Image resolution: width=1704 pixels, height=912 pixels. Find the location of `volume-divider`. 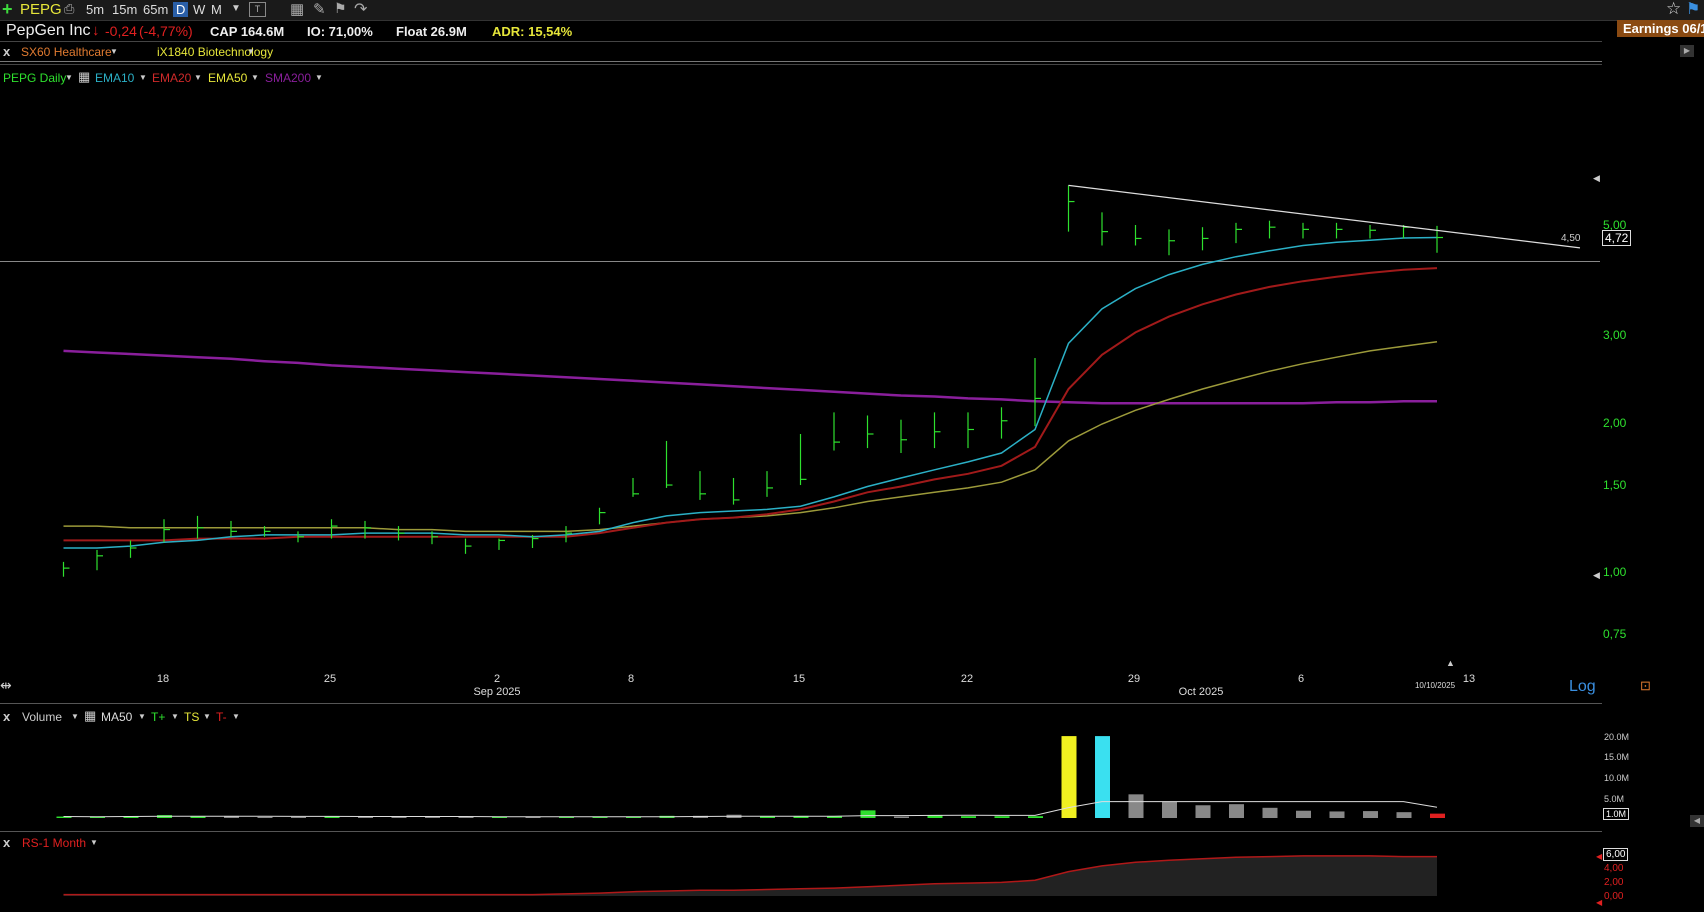

volume-divider is located at coordinates (801, 703).